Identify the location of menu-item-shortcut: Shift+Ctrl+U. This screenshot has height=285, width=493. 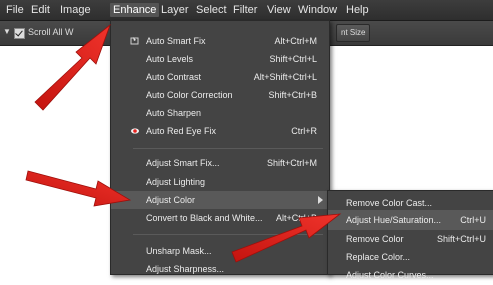
(461, 239).